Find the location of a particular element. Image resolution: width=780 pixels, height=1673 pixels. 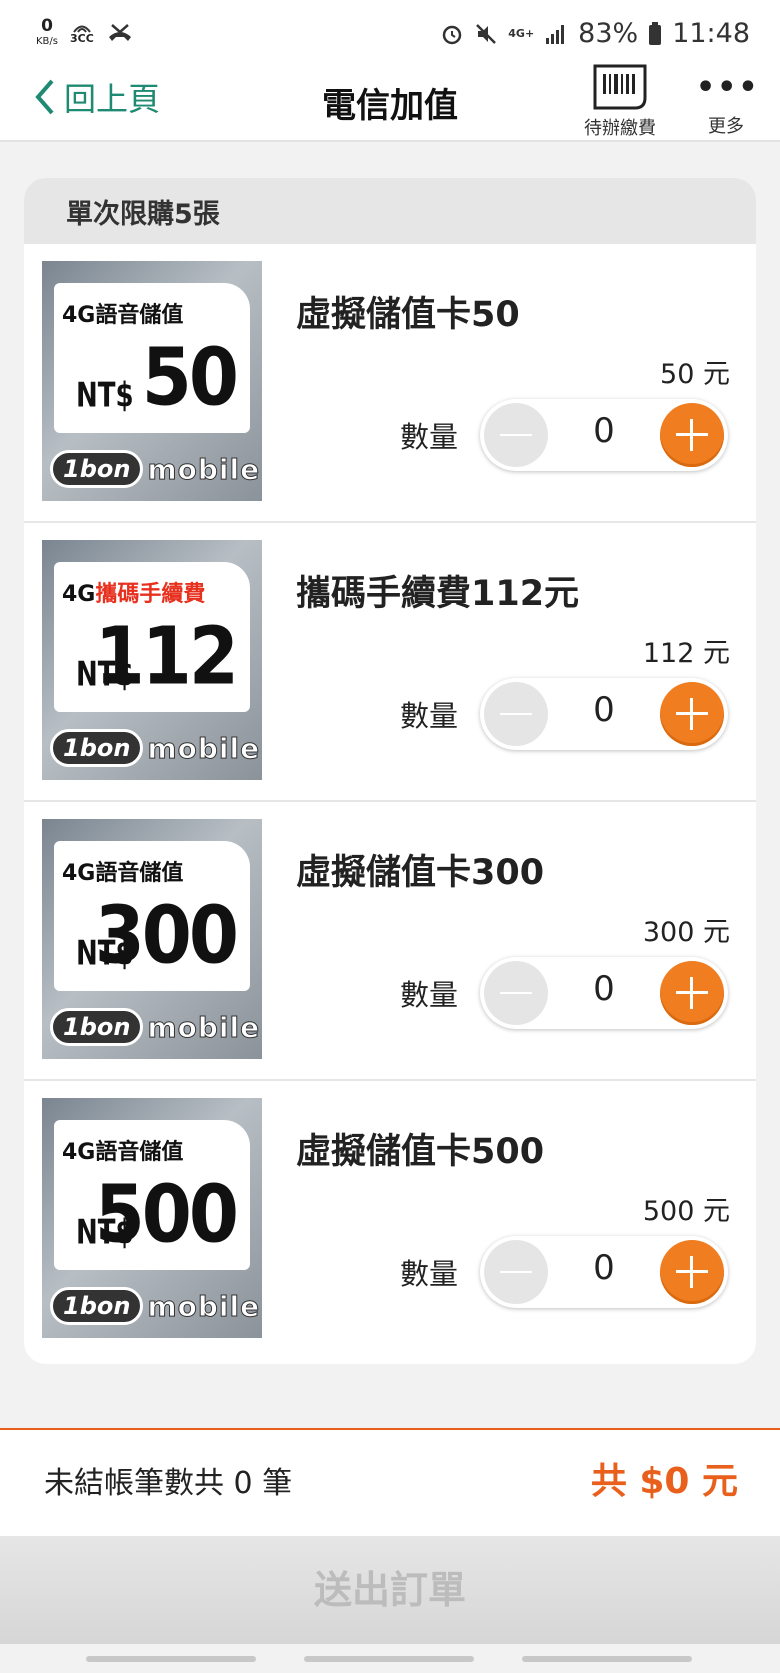

status-right: 4G+ 83% 11:48 is located at coordinates (595, 33).